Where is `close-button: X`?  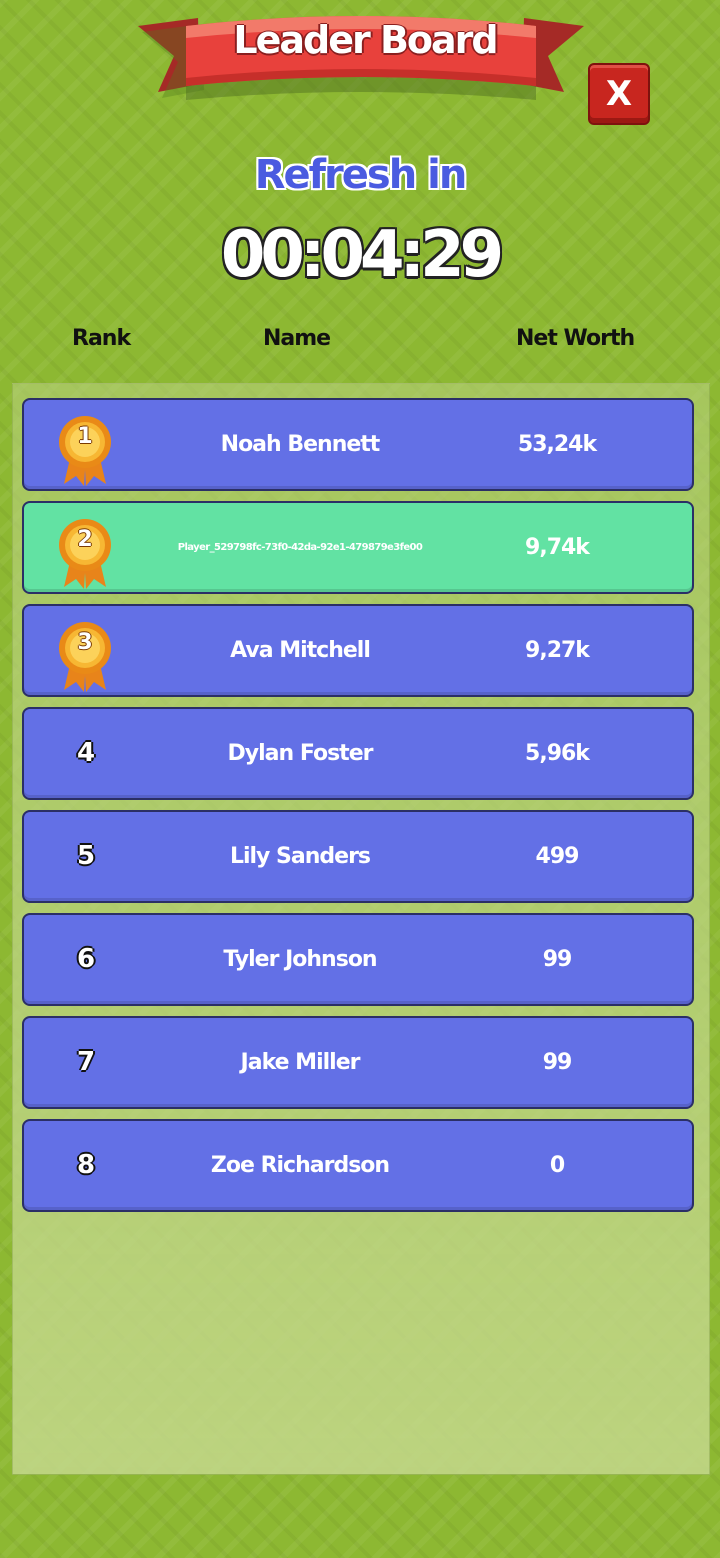
close-button: X is located at coordinates (619, 94).